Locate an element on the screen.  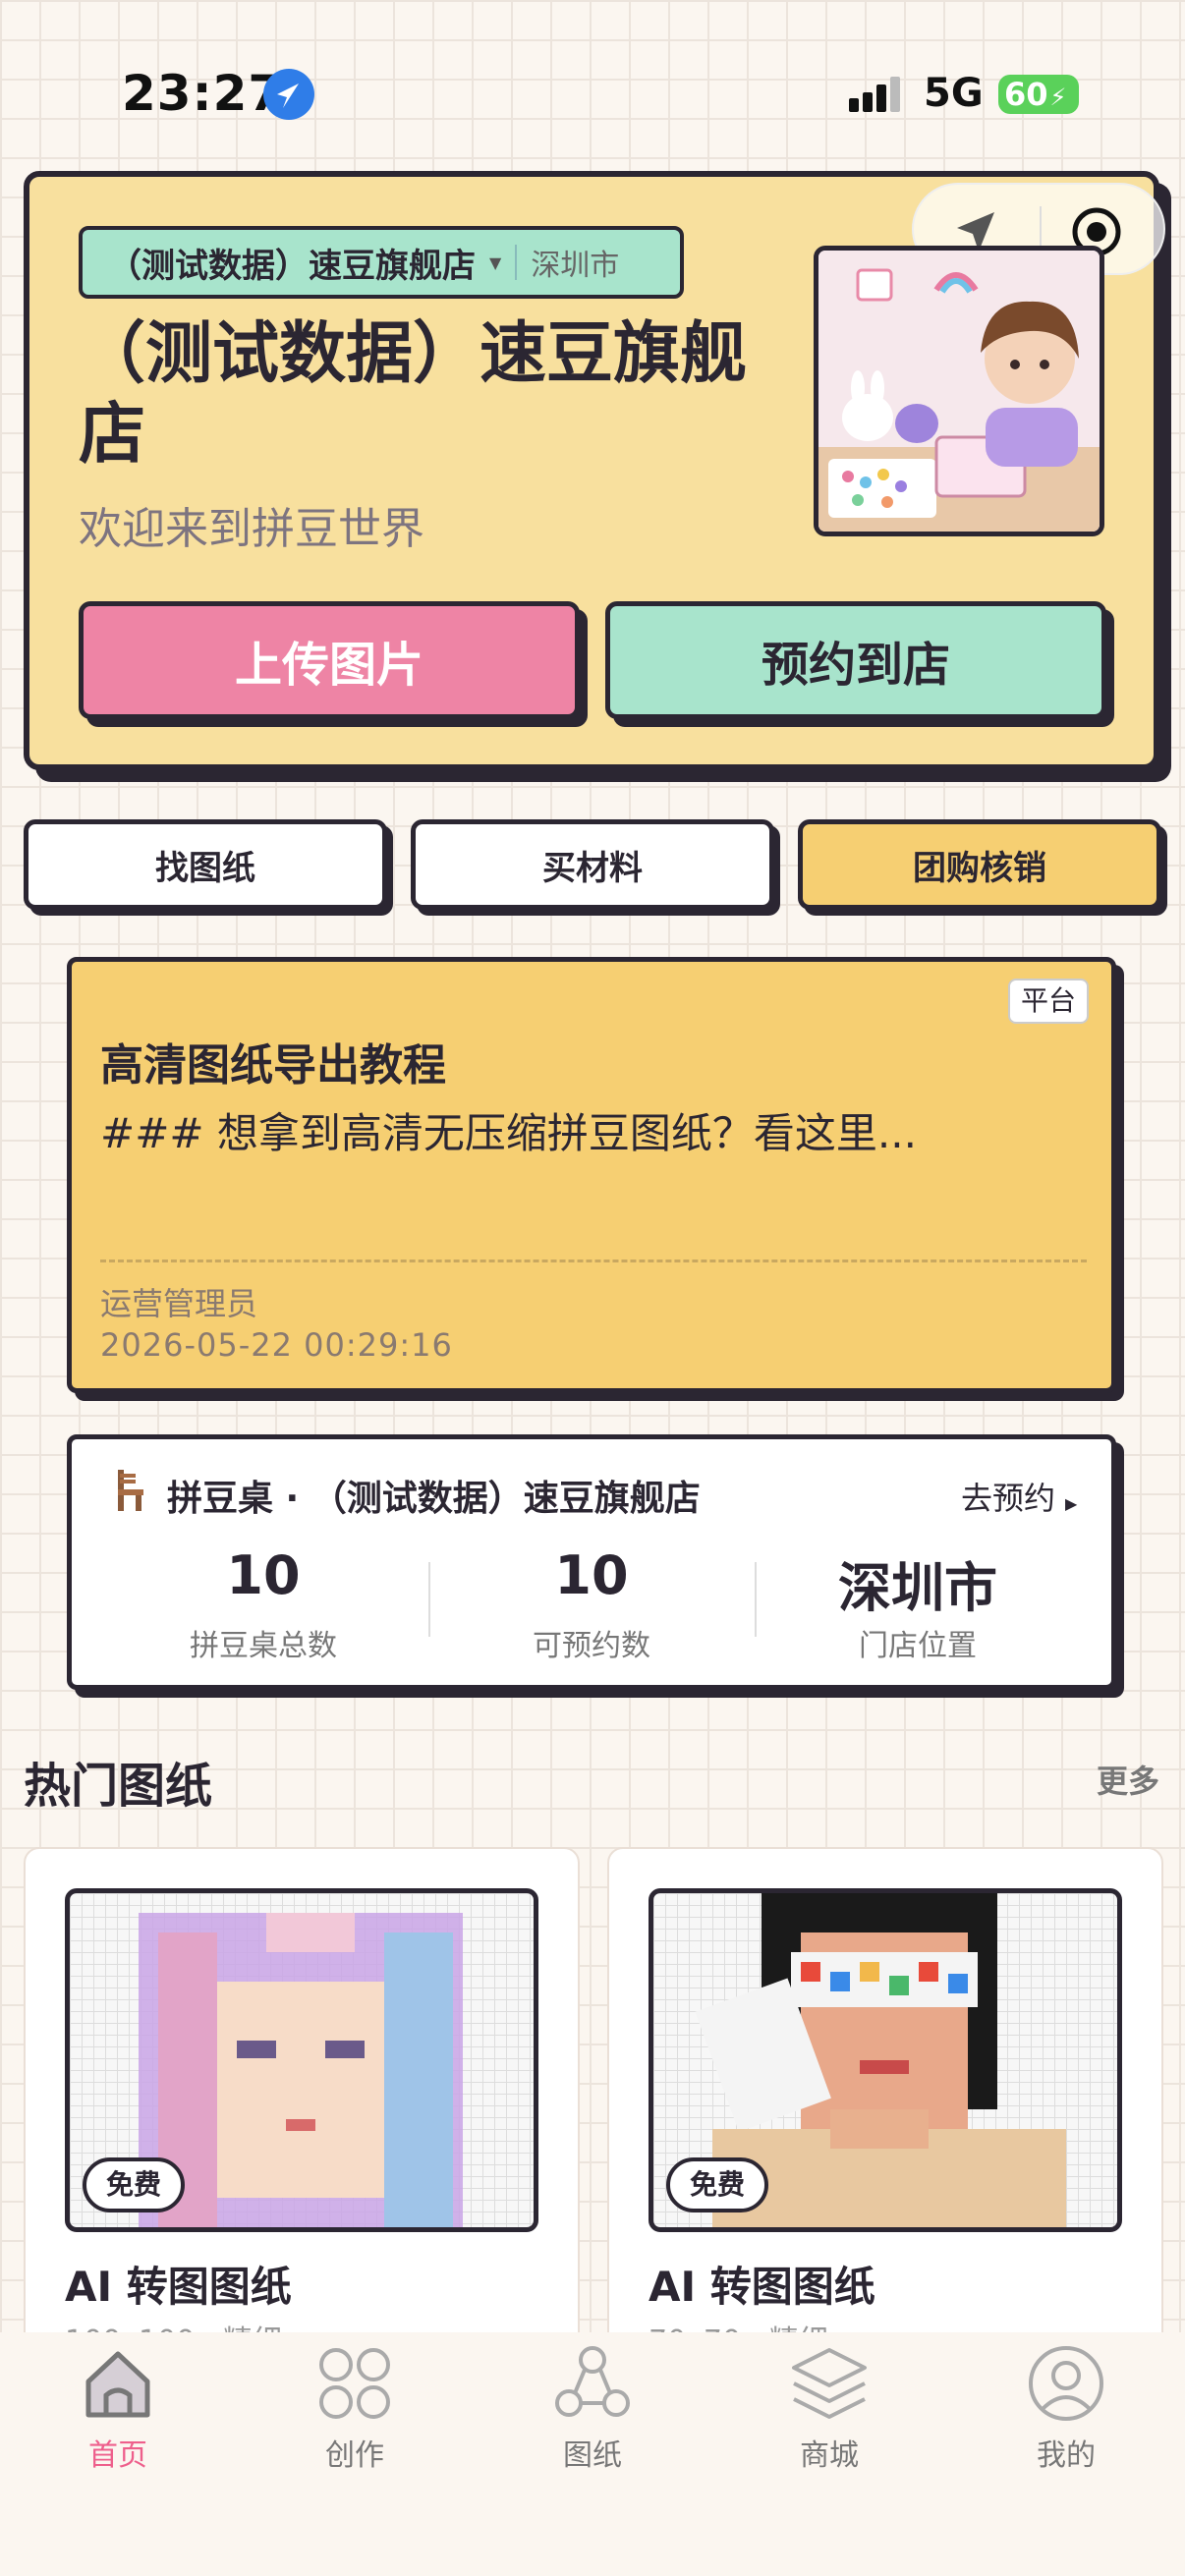
patterns-icon is located at coordinates (592, 2381).